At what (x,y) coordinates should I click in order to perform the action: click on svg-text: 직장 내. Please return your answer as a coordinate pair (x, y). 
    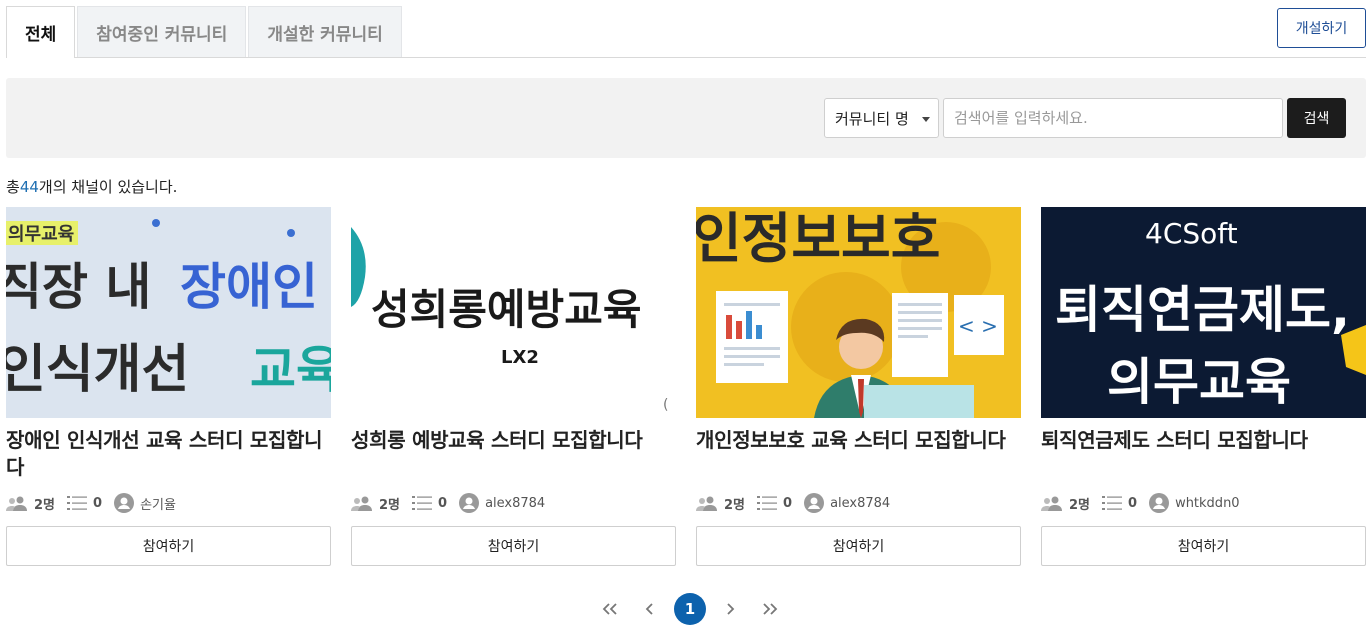
    Looking at the image, I should click on (78, 287).